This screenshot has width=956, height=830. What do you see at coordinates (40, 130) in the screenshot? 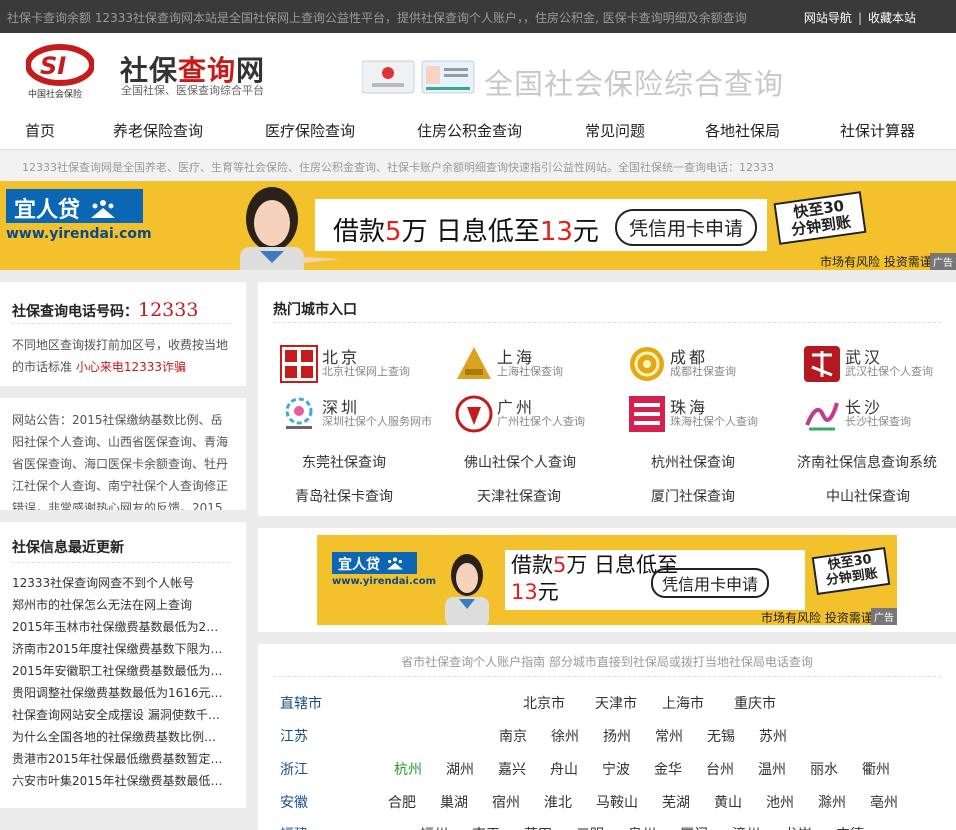
I see `nav-home: 首页` at bounding box center [40, 130].